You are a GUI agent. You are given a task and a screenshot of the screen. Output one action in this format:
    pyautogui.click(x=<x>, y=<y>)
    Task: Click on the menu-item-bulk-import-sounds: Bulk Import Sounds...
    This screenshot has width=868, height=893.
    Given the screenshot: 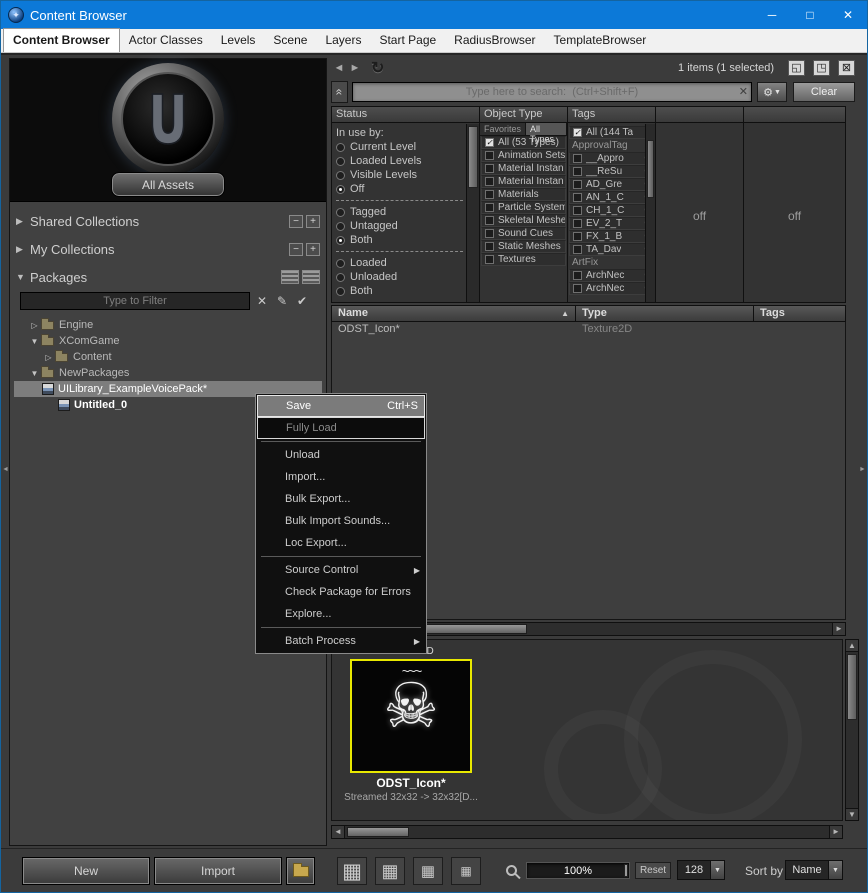 What is the action you would take?
    pyautogui.click(x=341, y=521)
    